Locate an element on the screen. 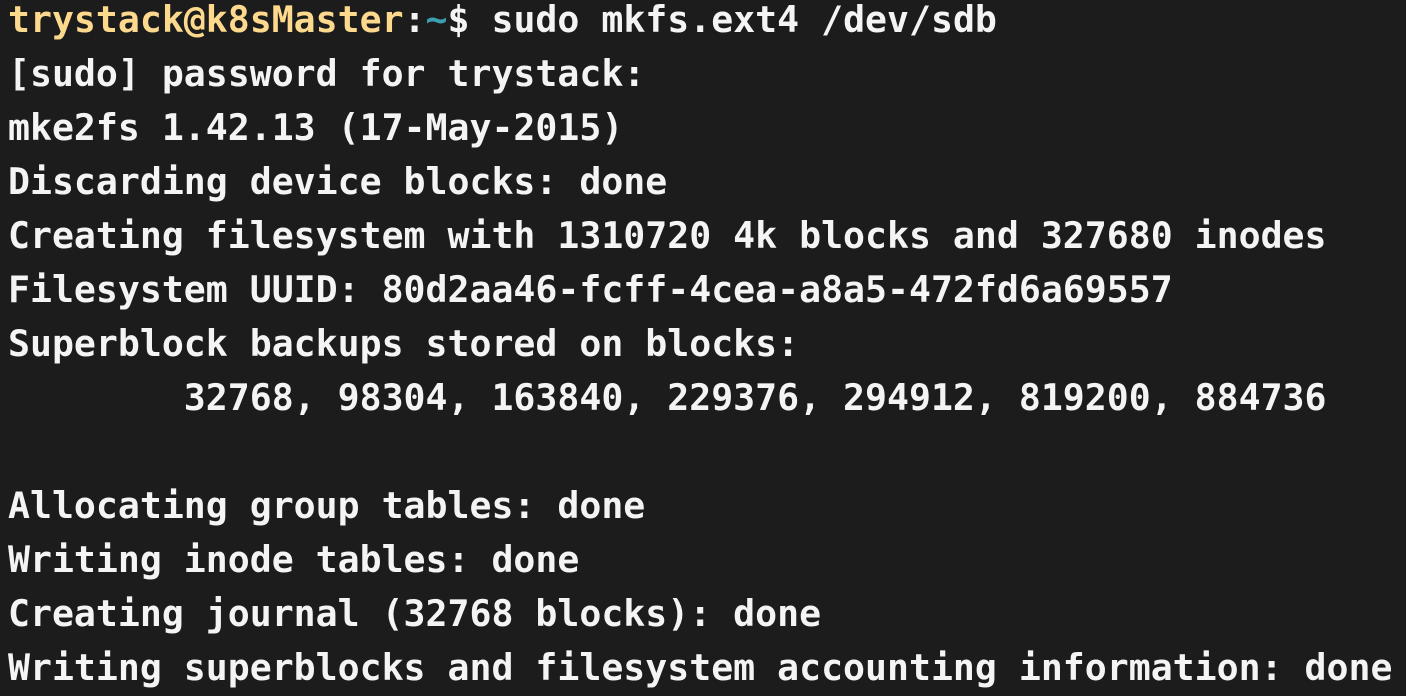 This screenshot has height=696, width=1406. prompt-colon: : is located at coordinates (414, 20).